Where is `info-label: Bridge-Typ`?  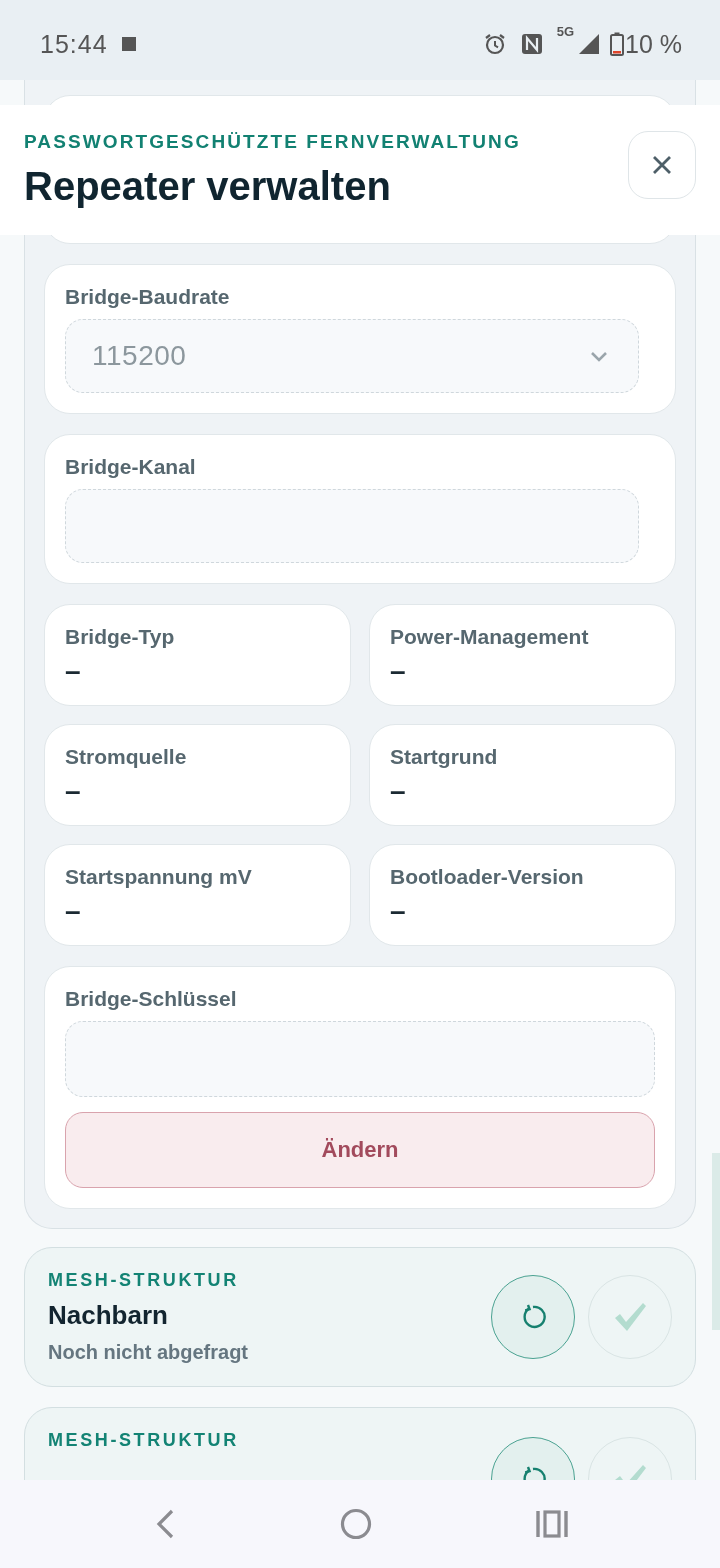 info-label: Bridge-Typ is located at coordinates (120, 637).